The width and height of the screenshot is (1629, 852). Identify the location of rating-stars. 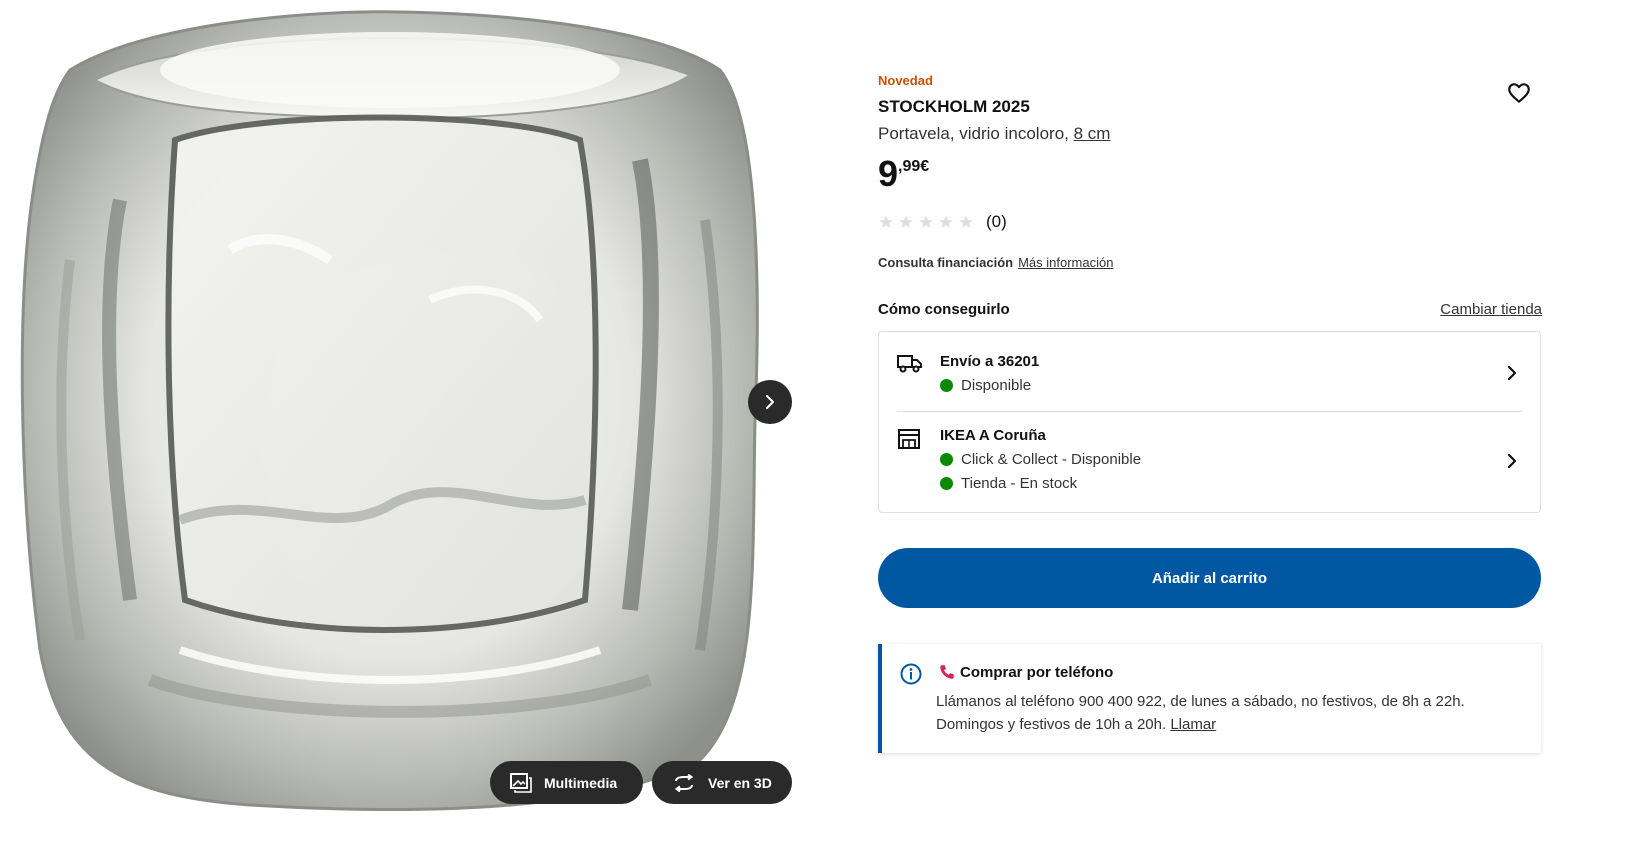
(926, 222).